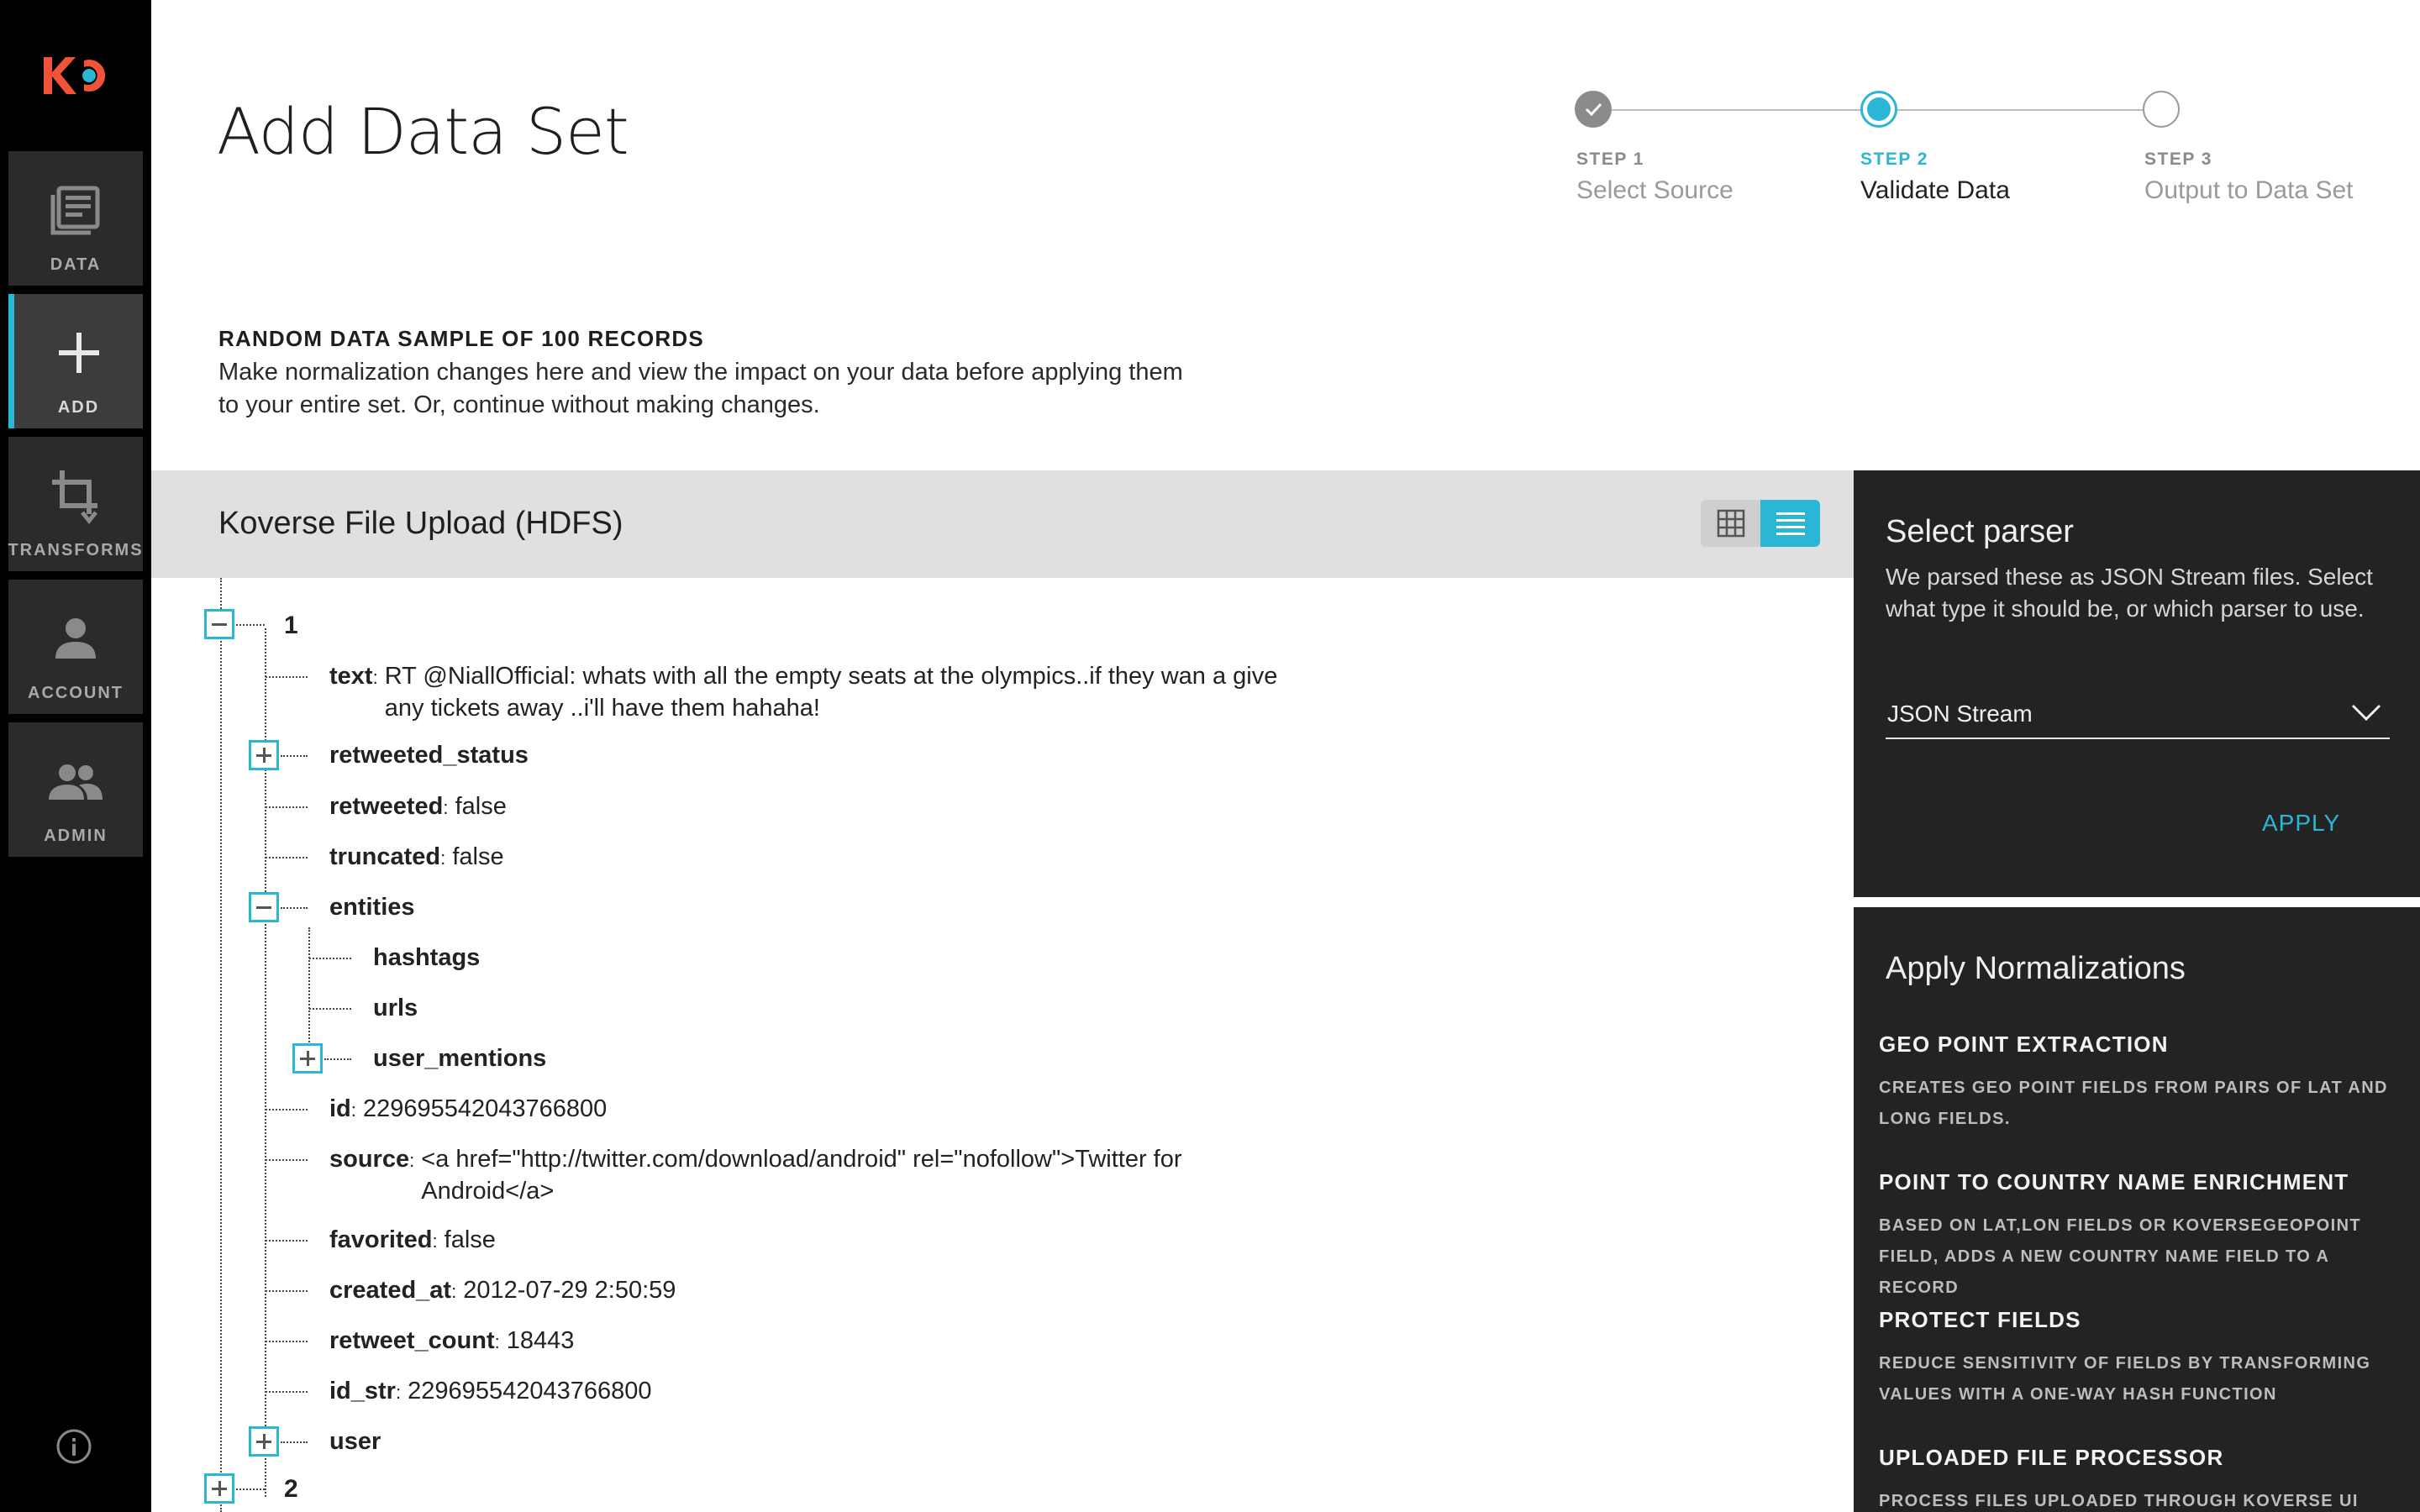 The width and height of the screenshot is (2420, 1512). What do you see at coordinates (76, 836) in the screenshot?
I see `nav-label-admin: ADMIN` at bounding box center [76, 836].